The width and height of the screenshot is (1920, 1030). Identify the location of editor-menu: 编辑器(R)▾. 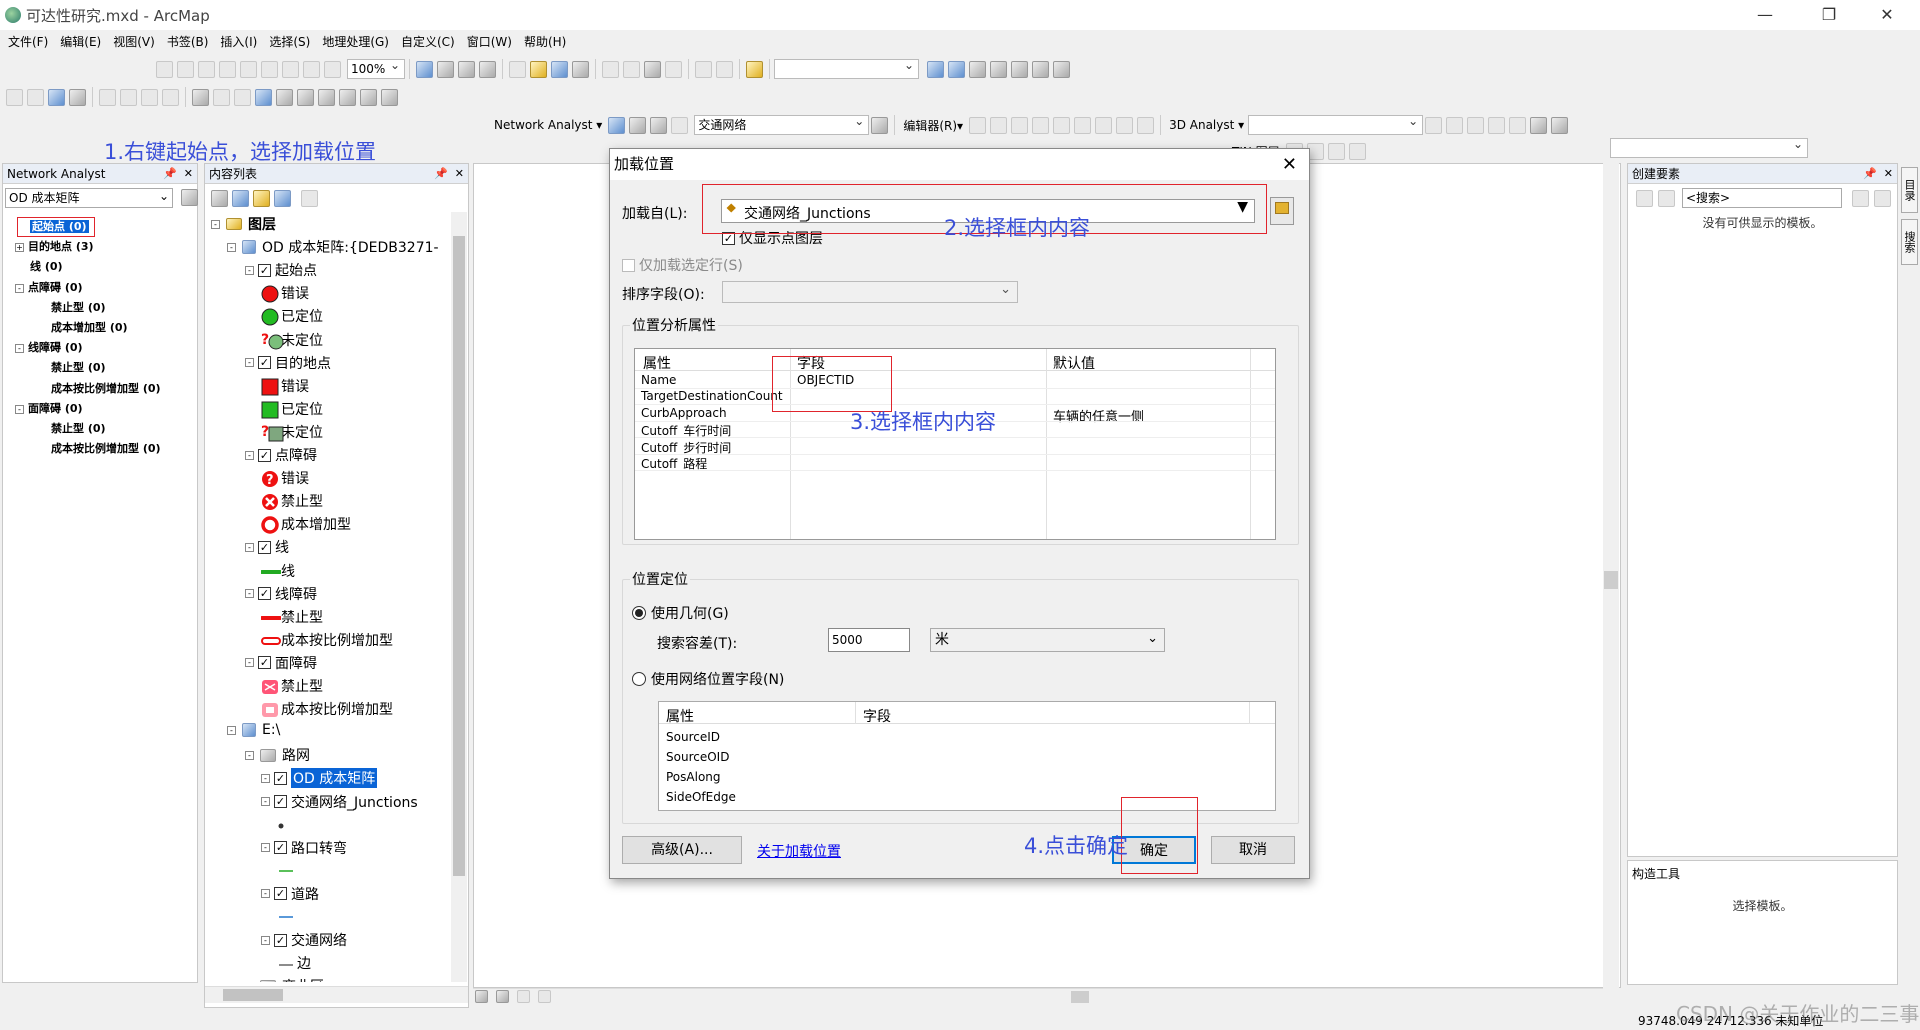
(933, 125).